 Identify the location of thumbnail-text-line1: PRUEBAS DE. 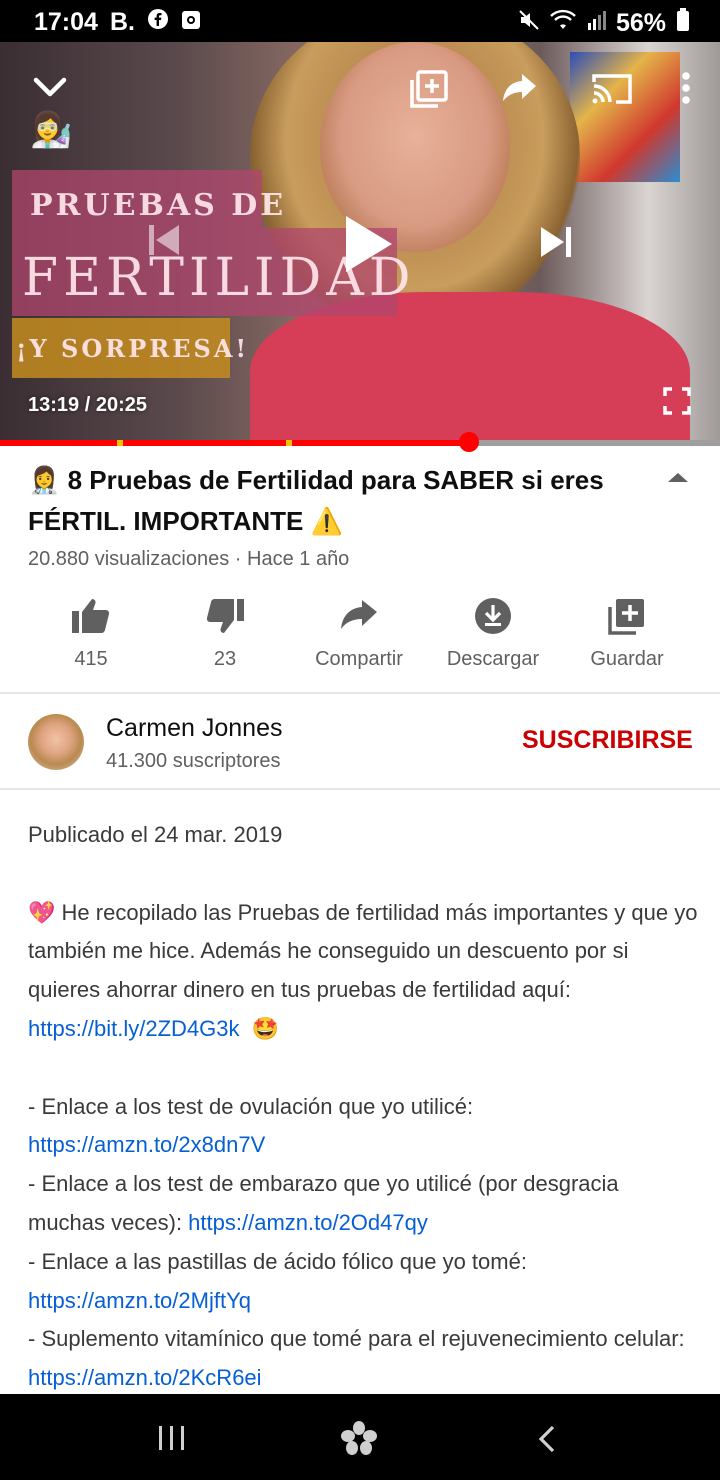
(158, 205).